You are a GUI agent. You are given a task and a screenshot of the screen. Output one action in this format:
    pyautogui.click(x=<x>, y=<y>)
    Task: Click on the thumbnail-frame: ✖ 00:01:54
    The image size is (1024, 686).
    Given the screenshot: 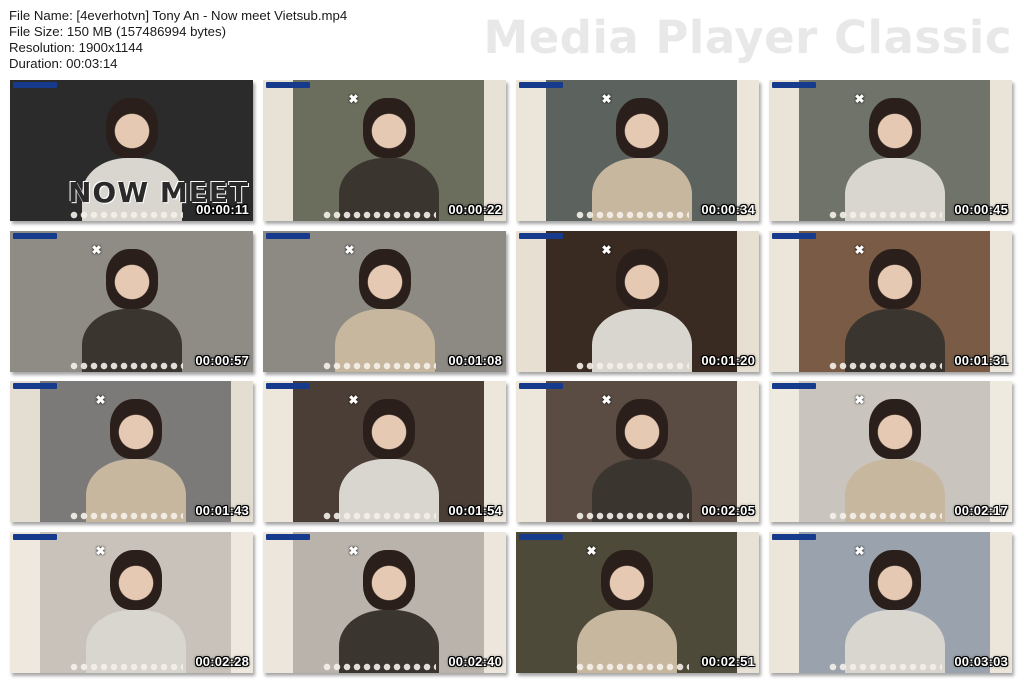 What is the action you would take?
    pyautogui.click(x=384, y=451)
    